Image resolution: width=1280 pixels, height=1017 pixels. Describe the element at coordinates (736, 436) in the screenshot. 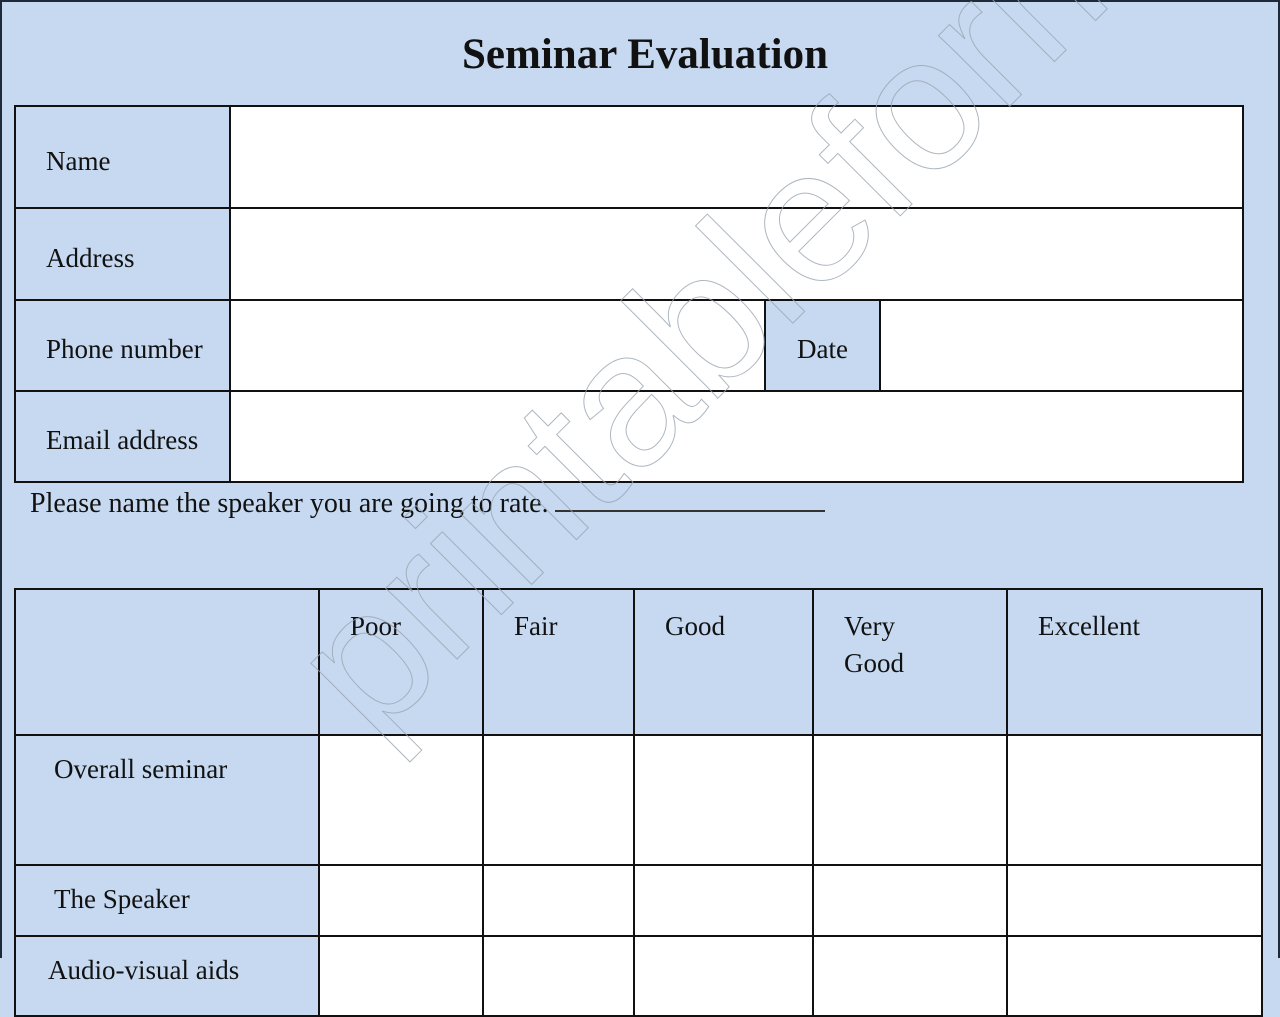

I see `email-field` at that location.